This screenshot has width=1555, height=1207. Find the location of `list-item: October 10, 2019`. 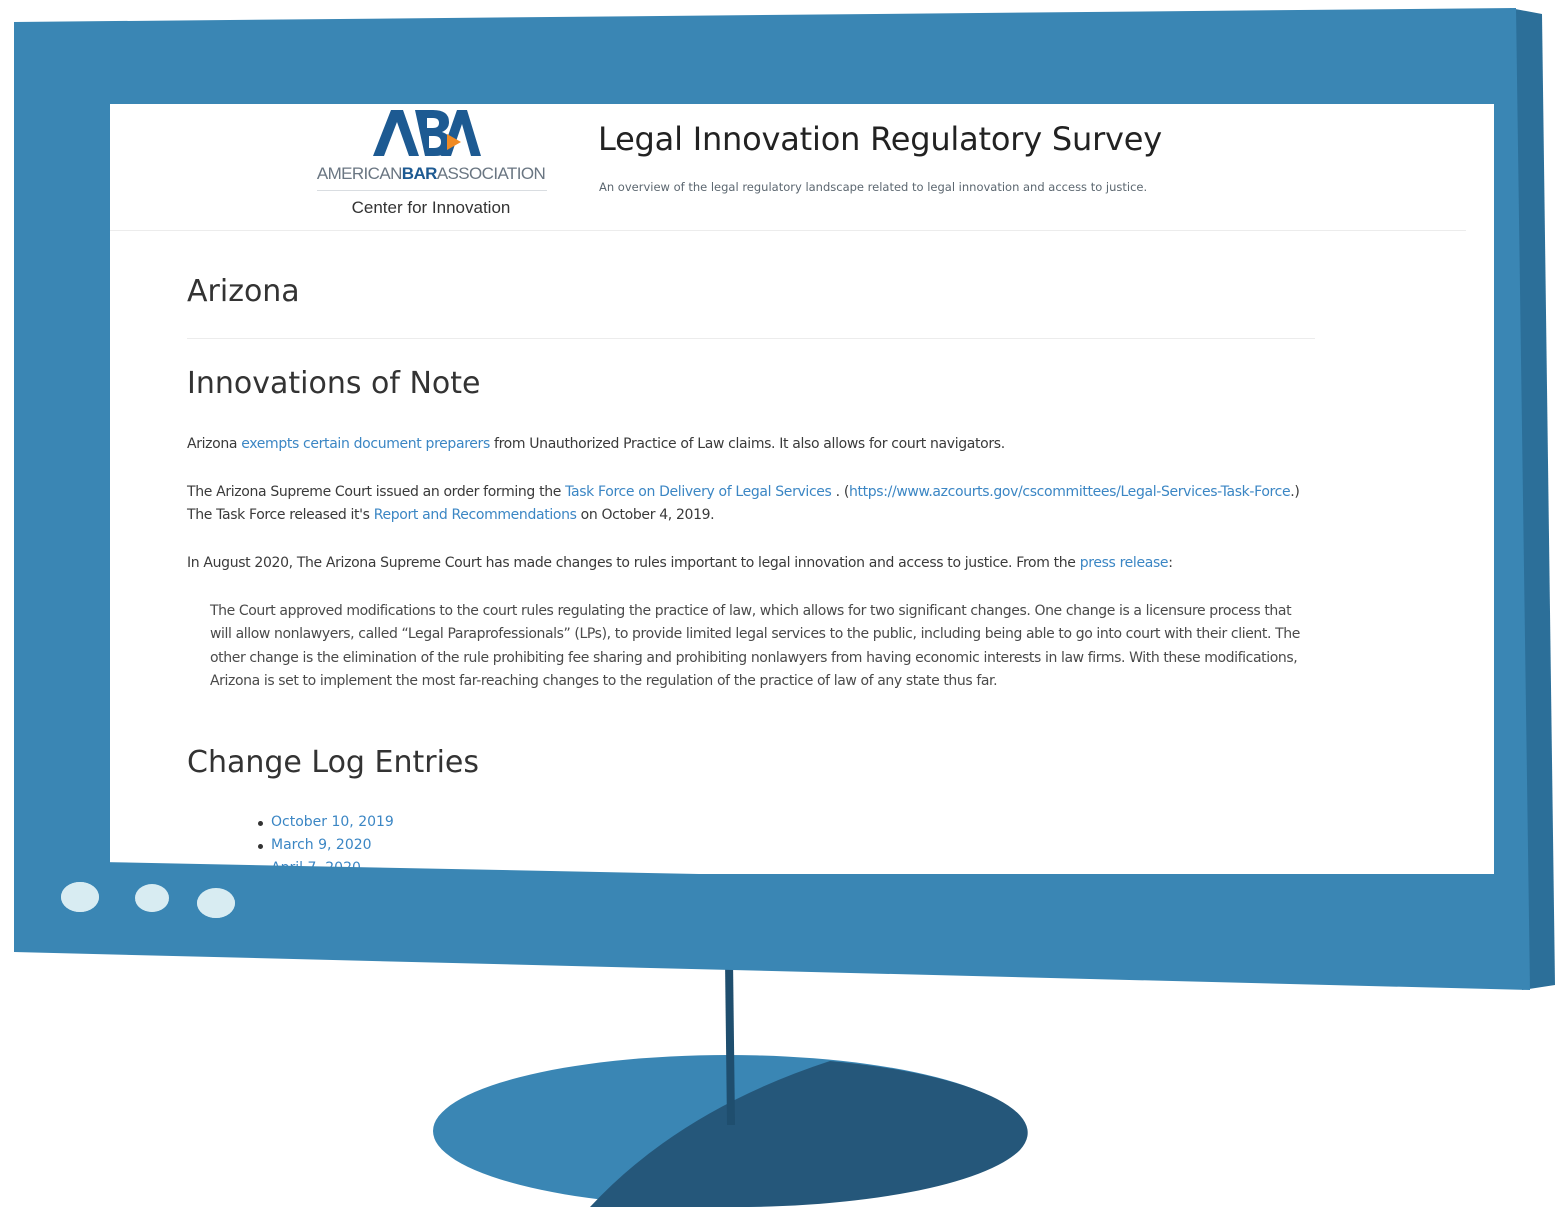

list-item: October 10, 2019 is located at coordinates (324, 822).